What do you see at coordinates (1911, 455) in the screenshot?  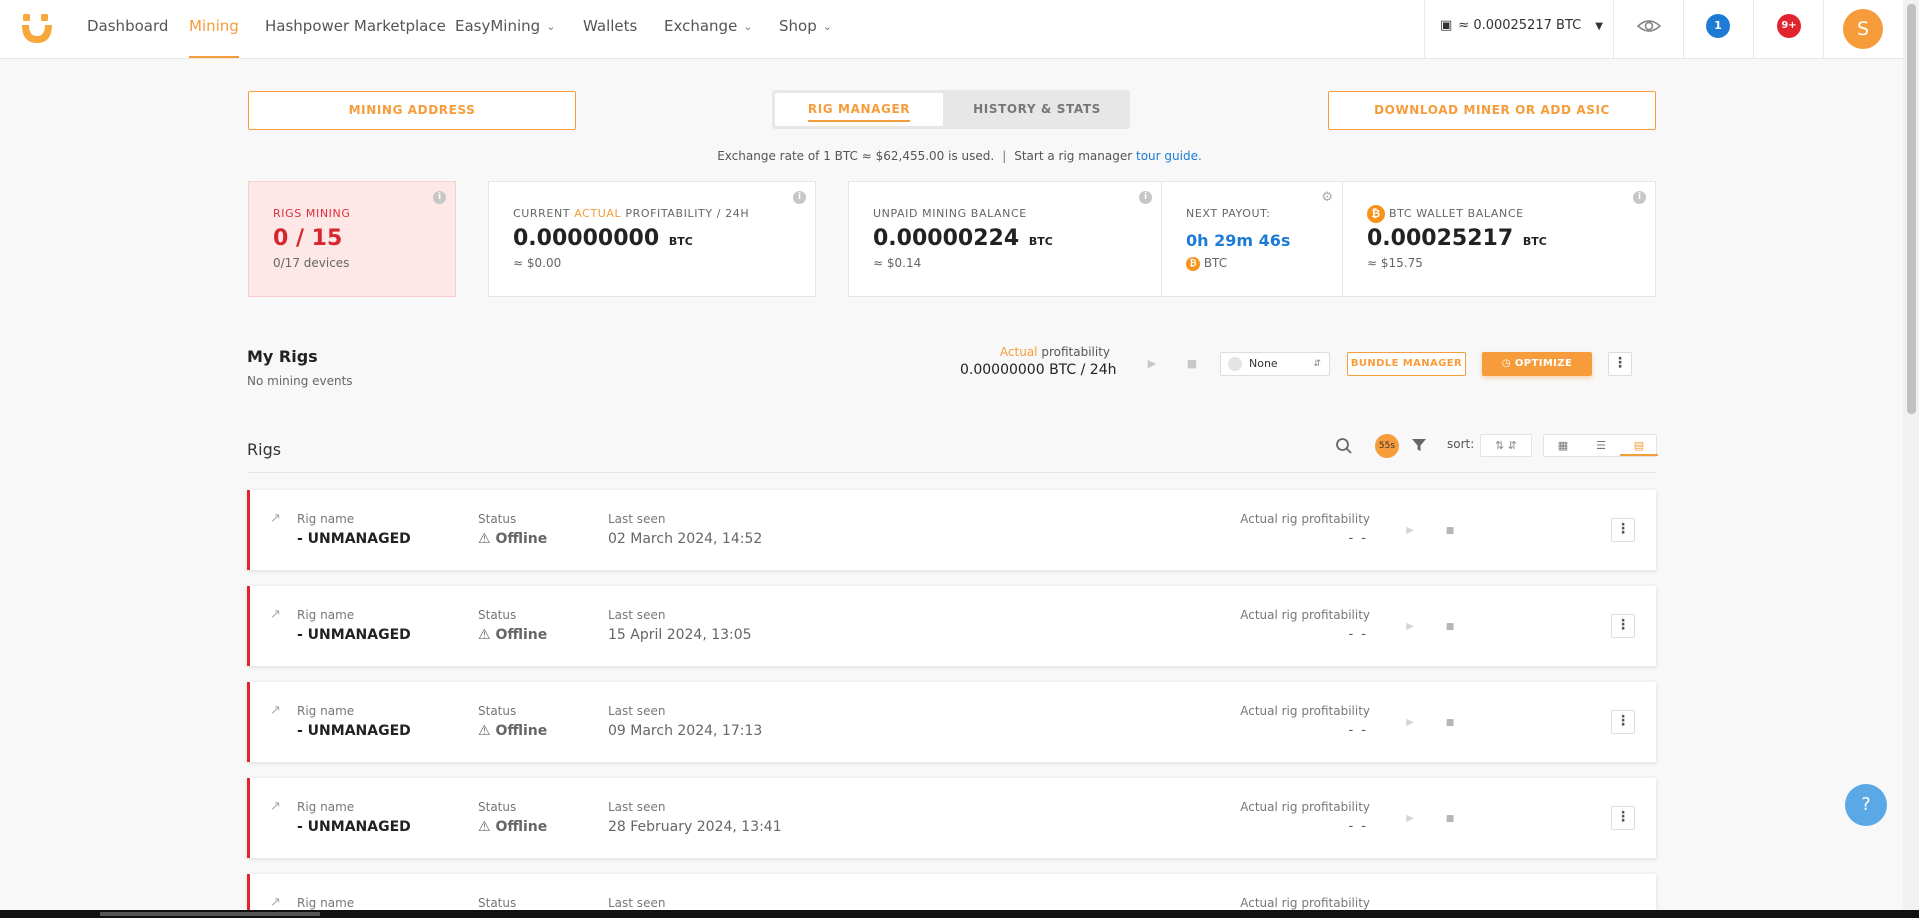 I see `page-scrollbar` at bounding box center [1911, 455].